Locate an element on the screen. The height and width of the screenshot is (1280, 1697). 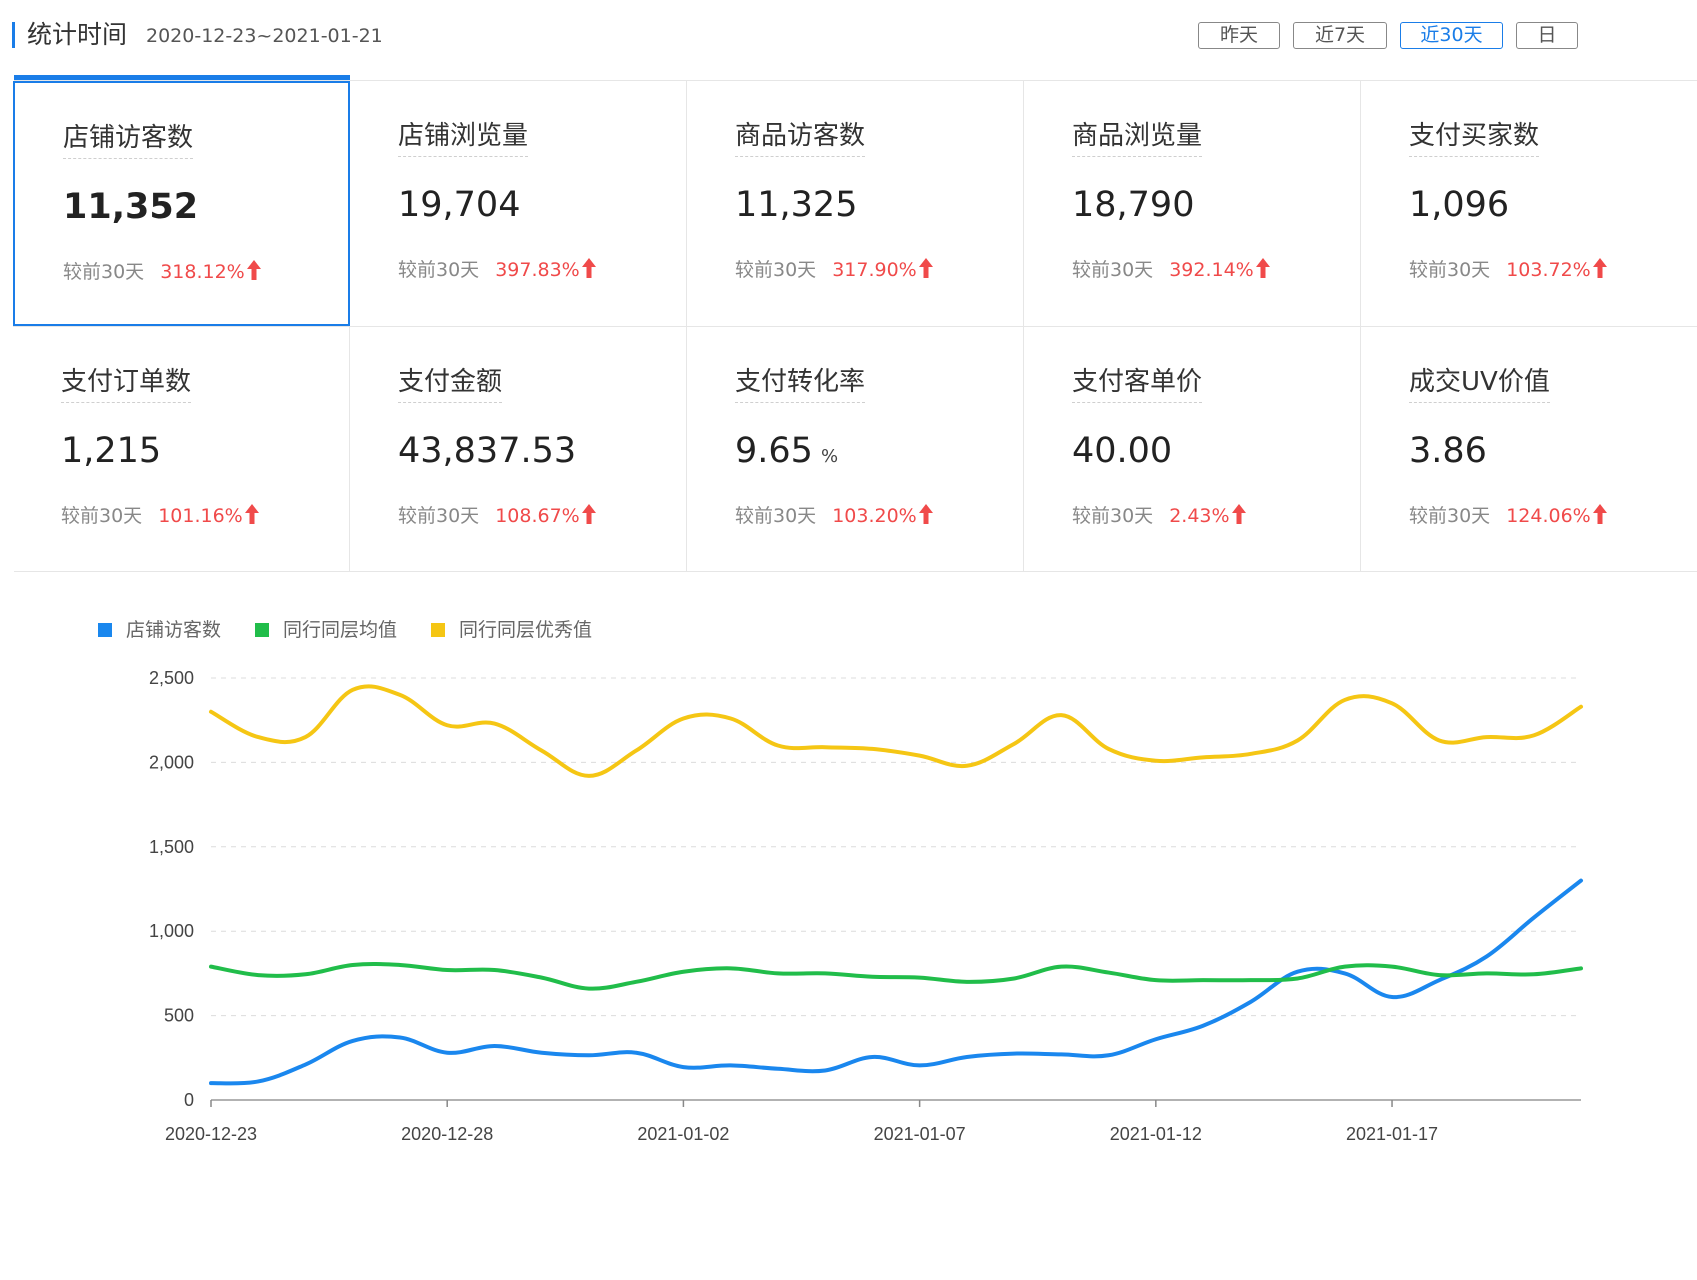
metric-label: 支付转化率 is located at coordinates (800, 384).